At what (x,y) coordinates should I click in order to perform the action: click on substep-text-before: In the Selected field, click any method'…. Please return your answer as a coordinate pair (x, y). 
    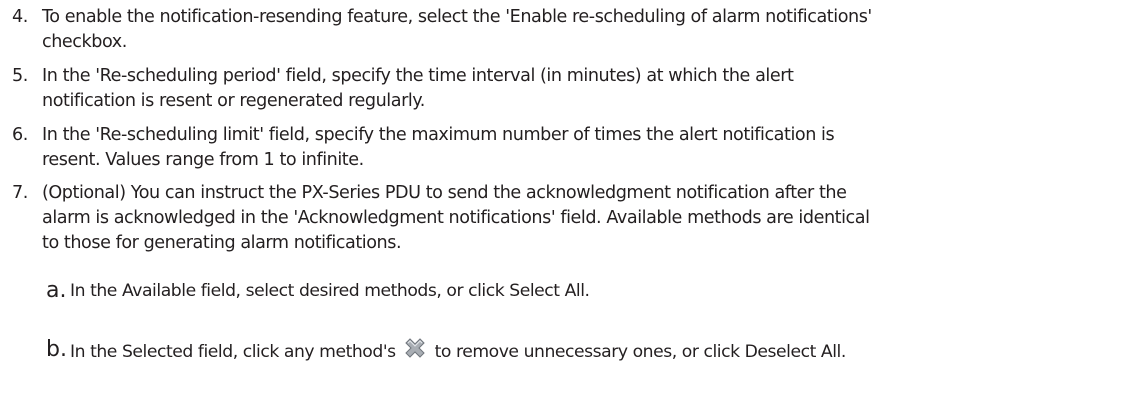
    Looking at the image, I should click on (233, 352).